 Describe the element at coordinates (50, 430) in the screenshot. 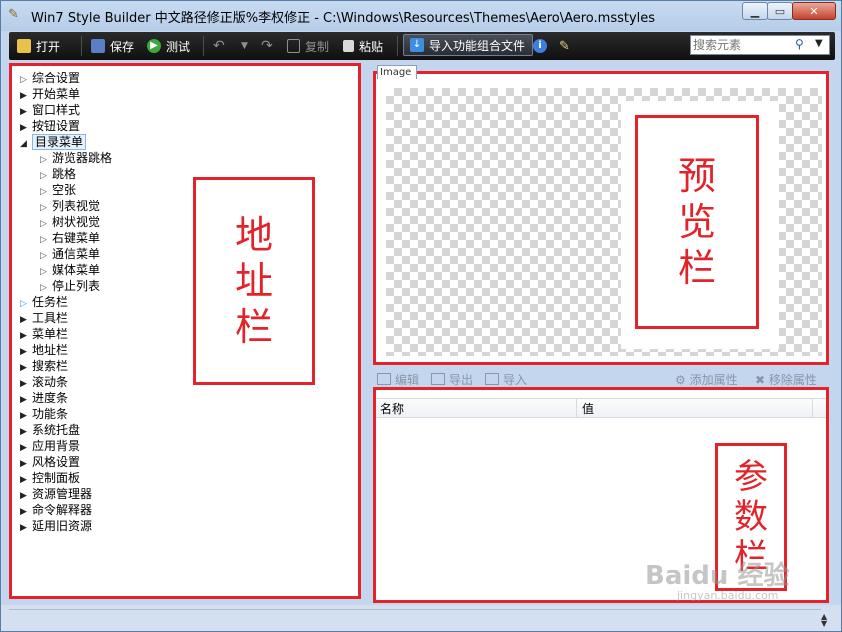

I see `tree-item: ▶ 系统托盘` at that location.